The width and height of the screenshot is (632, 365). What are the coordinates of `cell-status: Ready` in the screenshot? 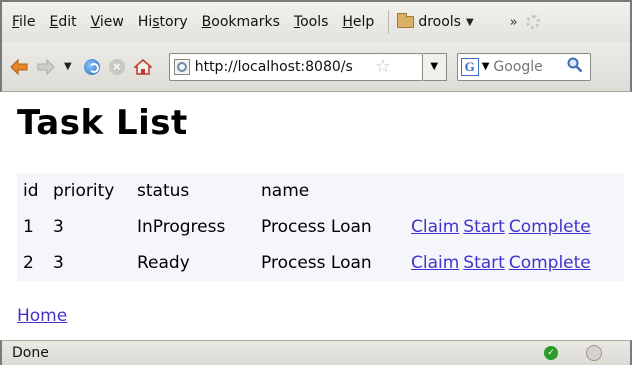 It's located at (163, 263).